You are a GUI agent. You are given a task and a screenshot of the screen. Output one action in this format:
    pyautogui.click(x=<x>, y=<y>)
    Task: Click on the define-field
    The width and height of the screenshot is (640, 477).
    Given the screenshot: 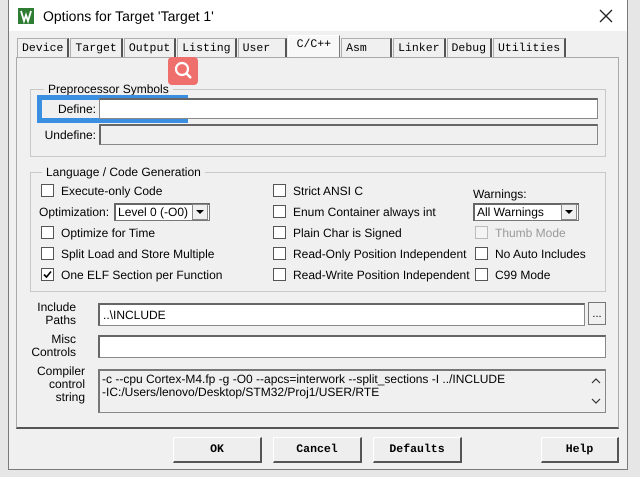 What is the action you would take?
    pyautogui.click(x=348, y=108)
    